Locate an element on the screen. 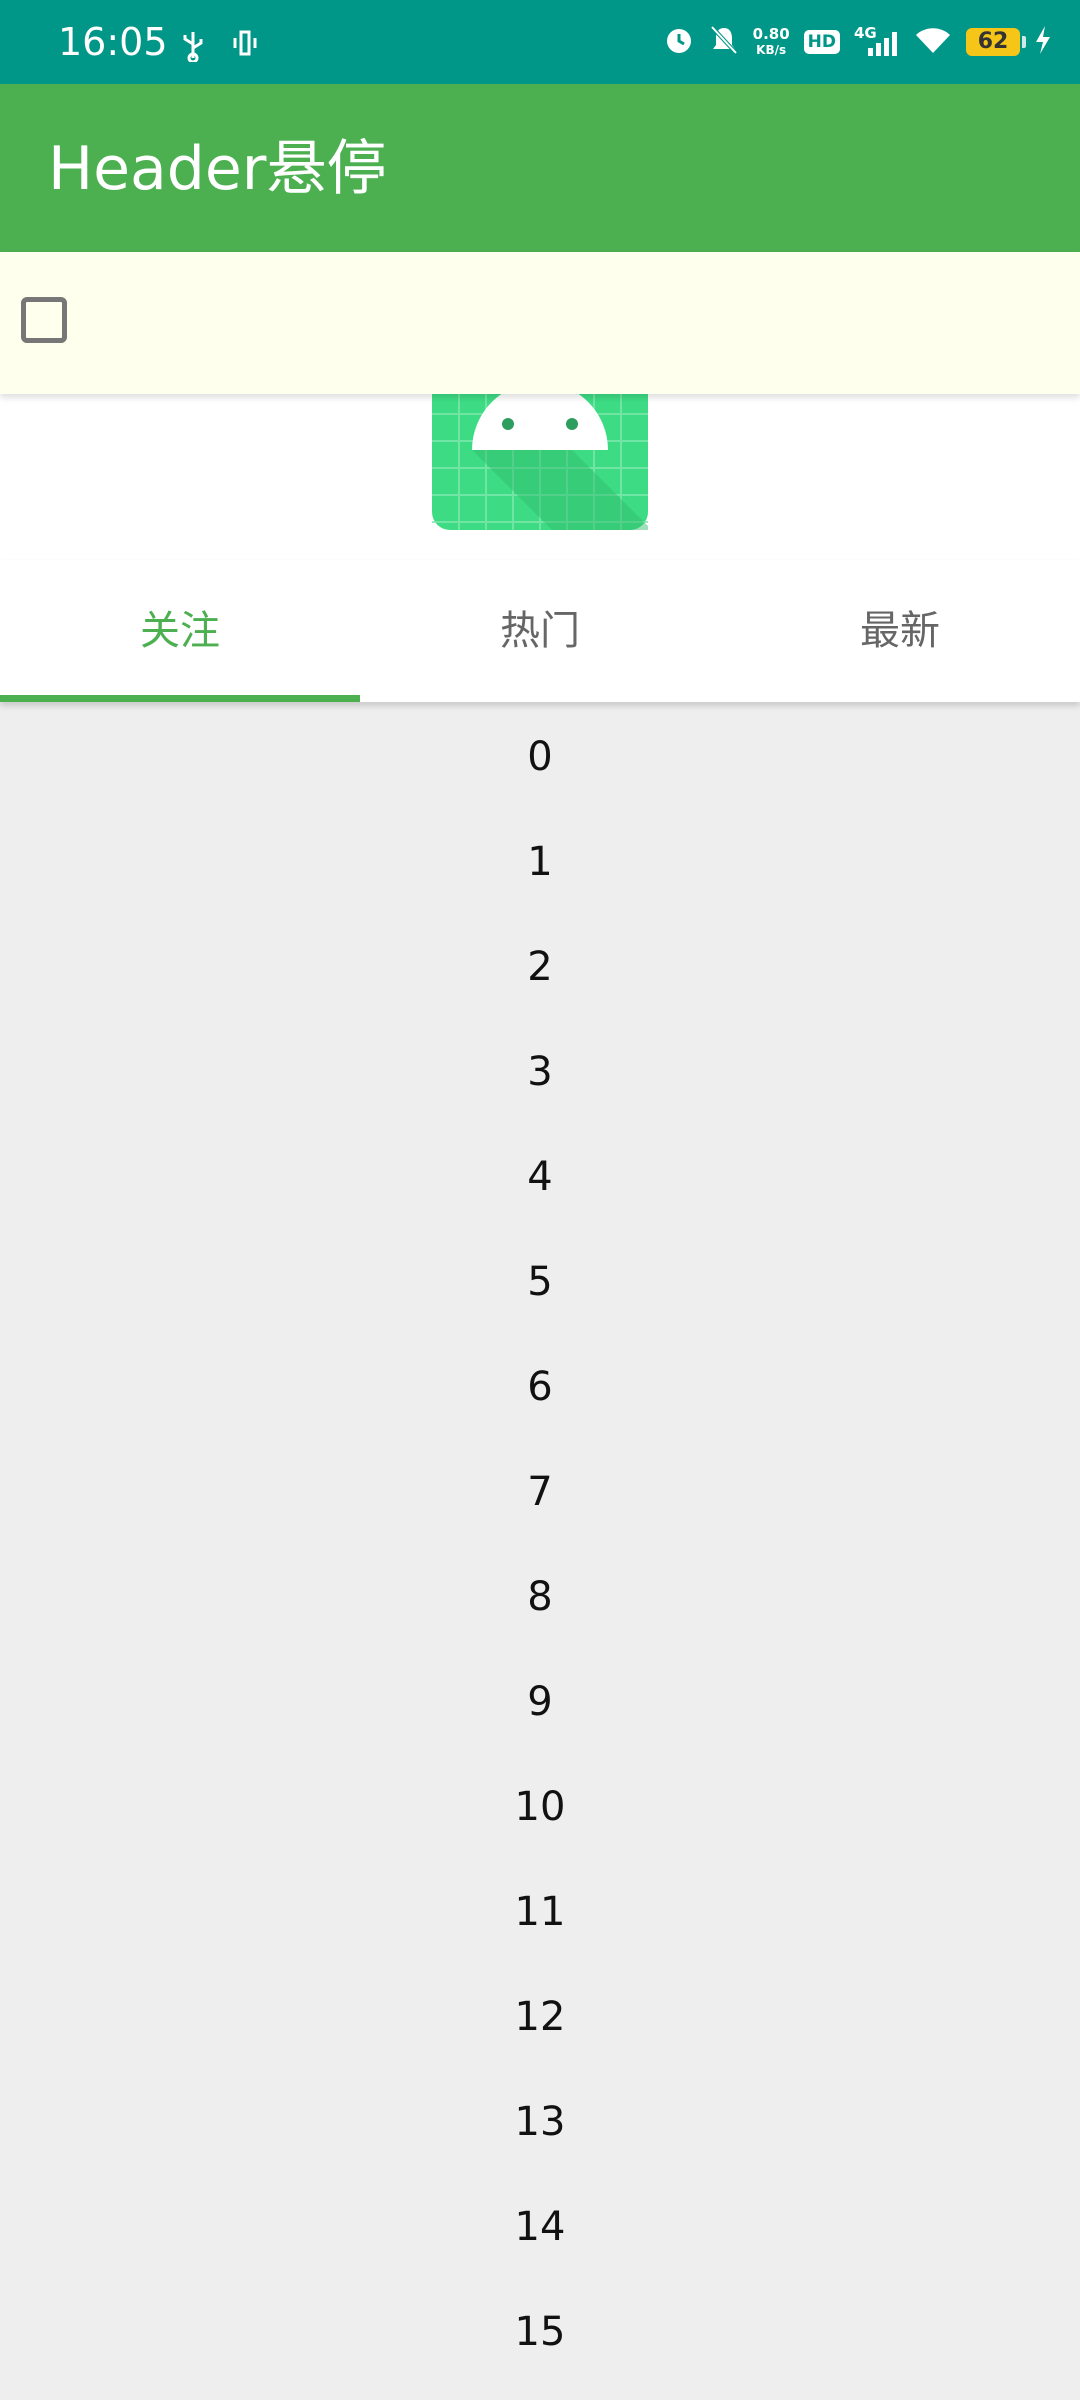 Image resolution: width=1080 pixels, height=2400 pixels. android-logo-icon is located at coordinates (540, 462).